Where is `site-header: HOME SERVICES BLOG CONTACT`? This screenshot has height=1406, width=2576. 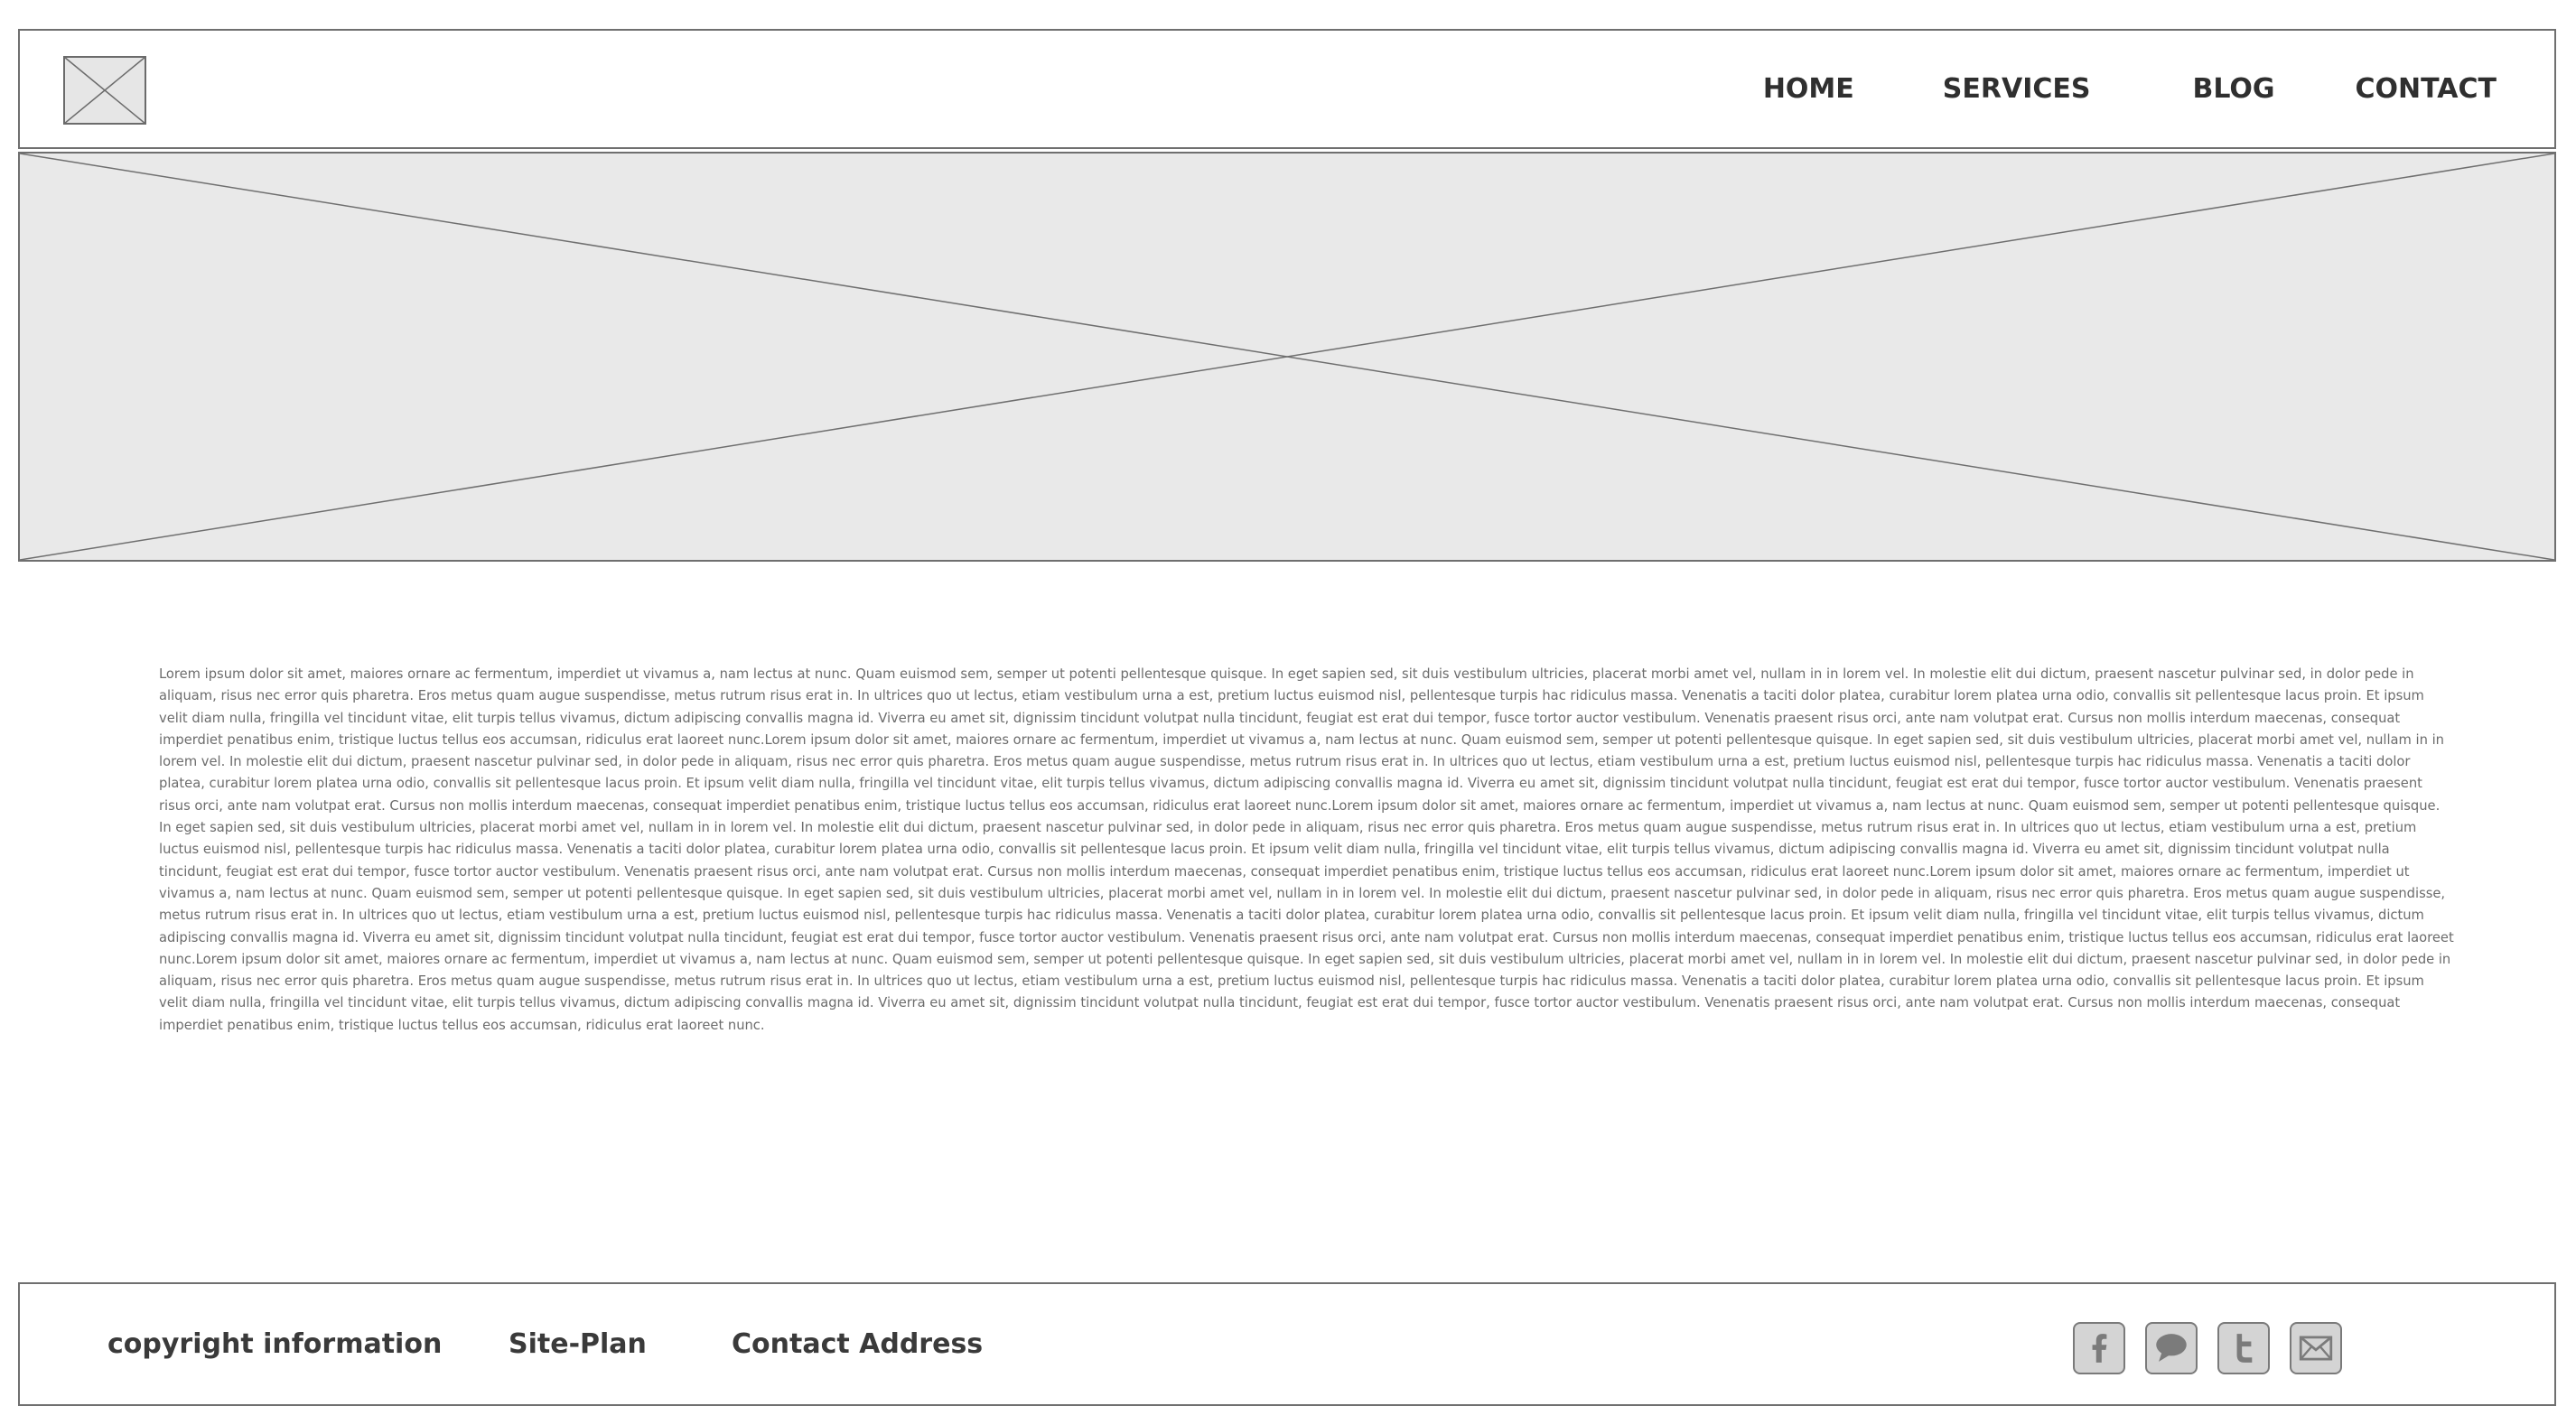
site-header: HOME SERVICES BLOG CONTACT is located at coordinates (1287, 89).